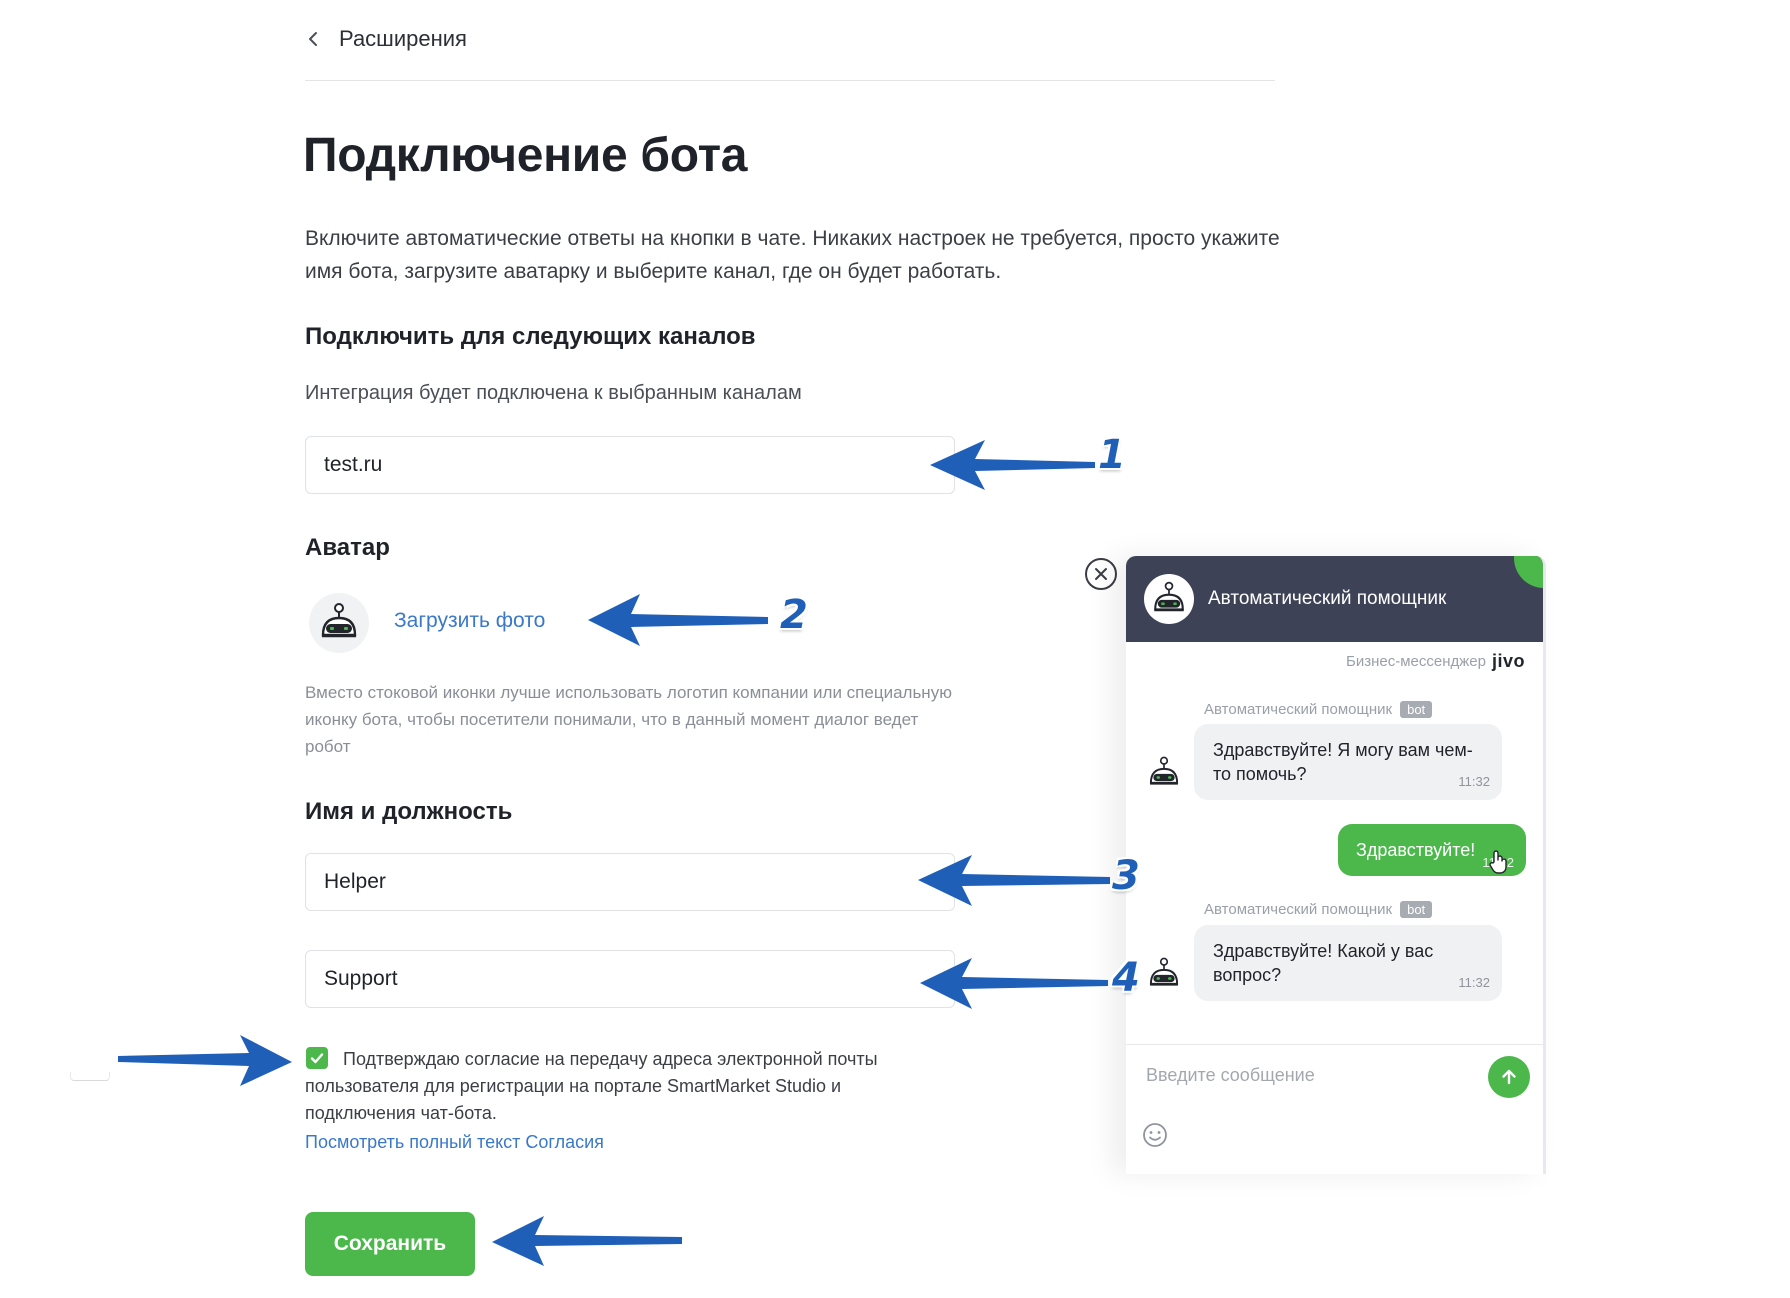 Image resolution: width=1790 pixels, height=1298 pixels. Describe the element at coordinates (587, 1241) in the screenshot. I see `arrow-save` at that location.